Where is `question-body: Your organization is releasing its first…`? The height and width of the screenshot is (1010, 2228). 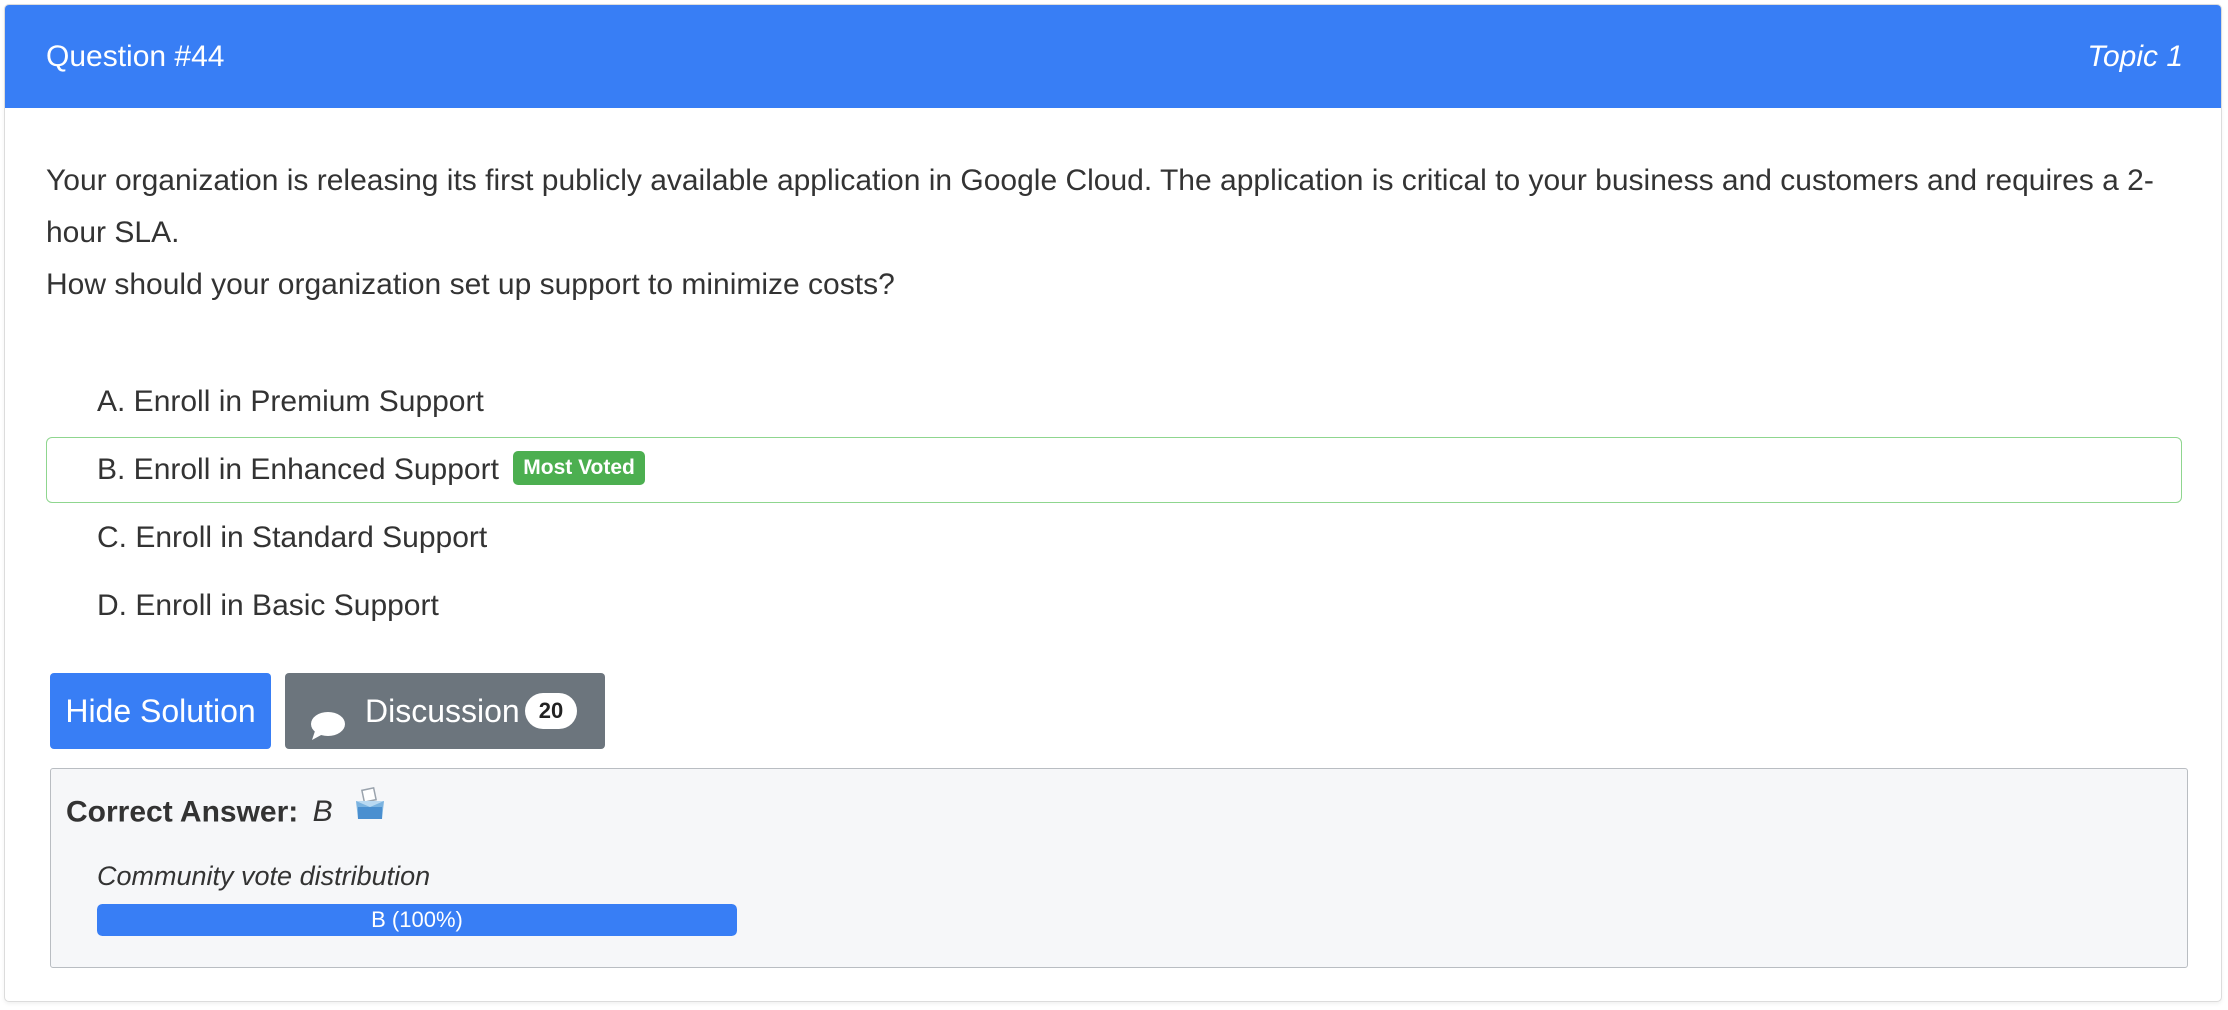
question-body: Your organization is releasing its first… is located at coordinates (1100, 206).